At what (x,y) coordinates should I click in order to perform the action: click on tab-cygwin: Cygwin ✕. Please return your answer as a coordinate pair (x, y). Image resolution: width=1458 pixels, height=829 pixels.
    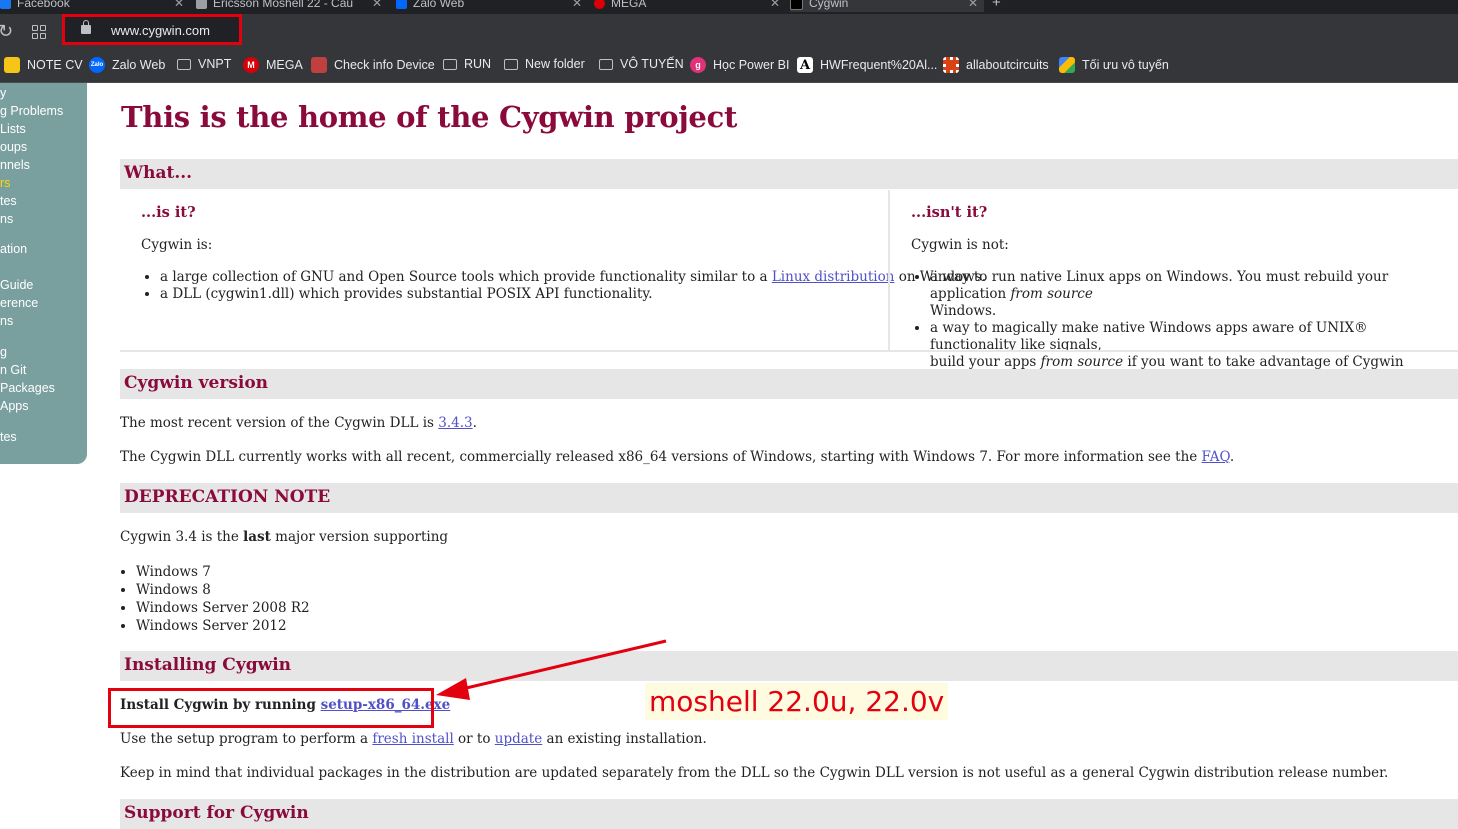
    Looking at the image, I should click on (887, 6).